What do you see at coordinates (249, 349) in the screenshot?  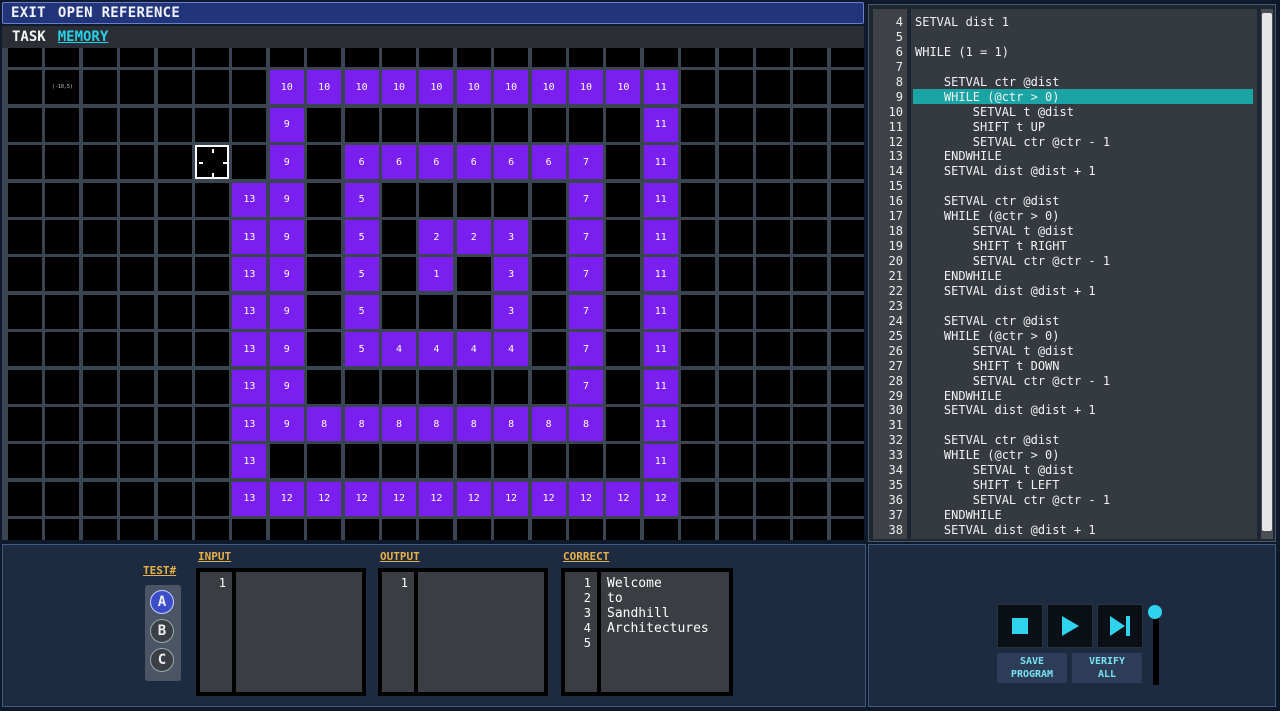 I see `memory-cell-value: 13` at bounding box center [249, 349].